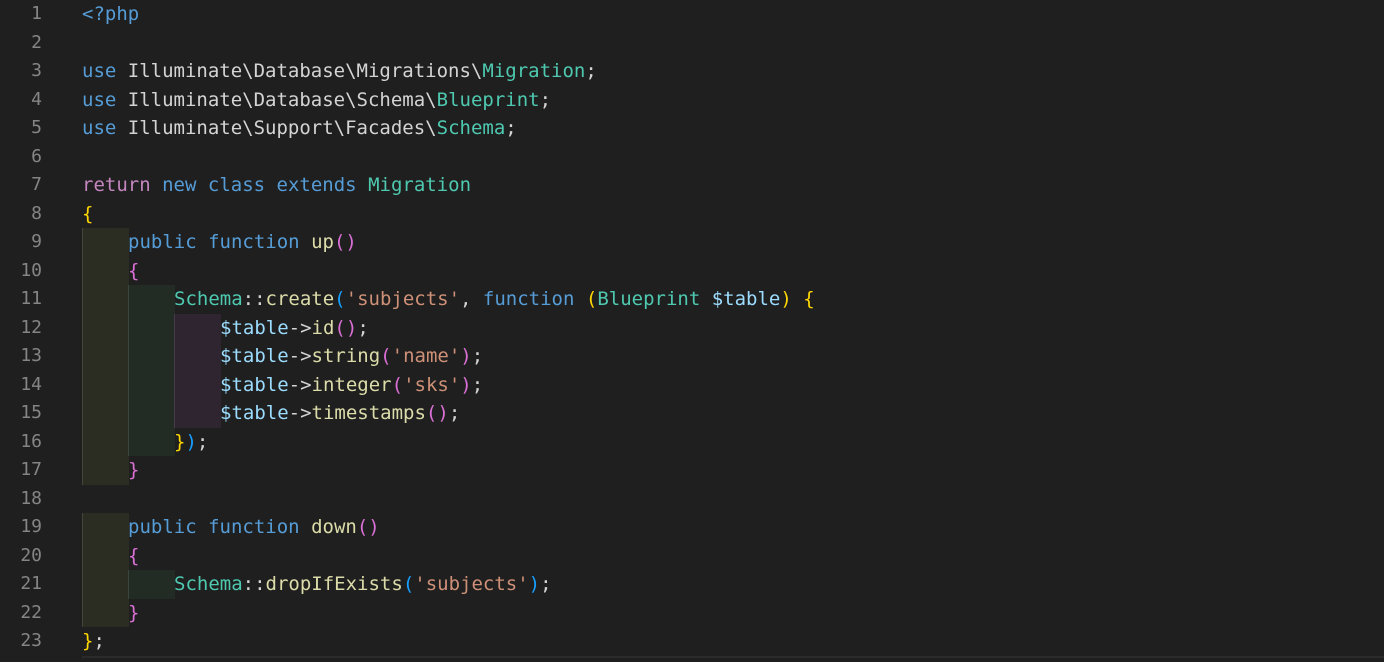 The image size is (1384, 662). What do you see at coordinates (276, 99) in the screenshot?
I see `code-token: Illuminate\Database\Schema\` at bounding box center [276, 99].